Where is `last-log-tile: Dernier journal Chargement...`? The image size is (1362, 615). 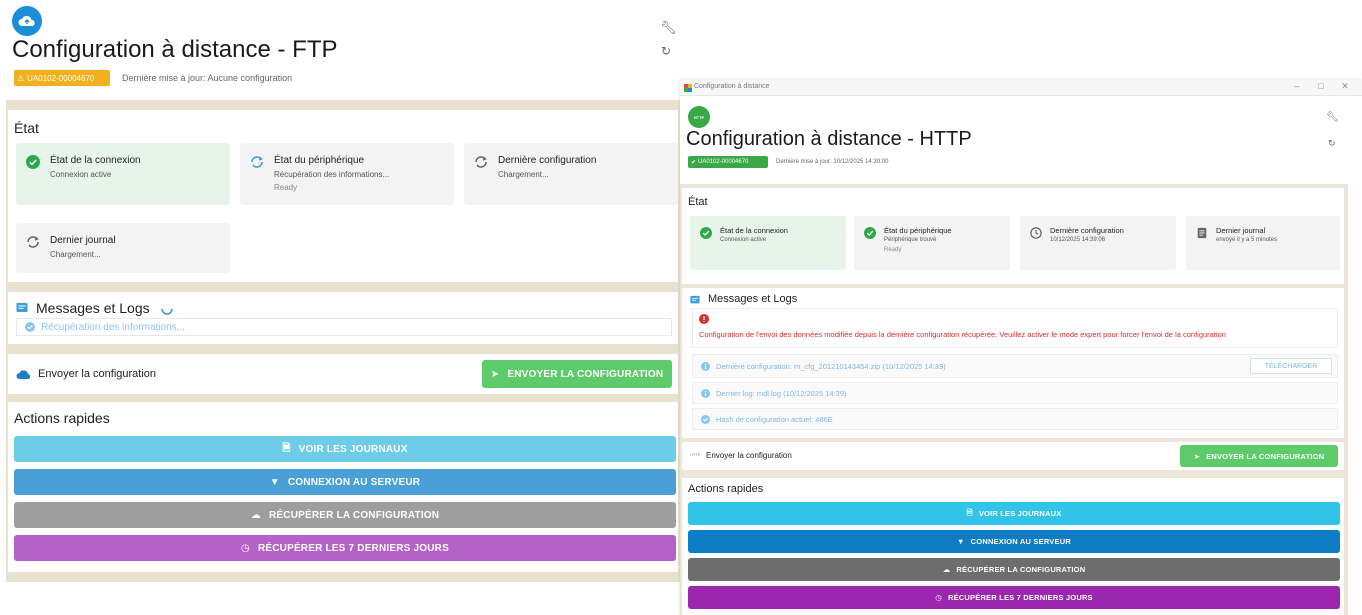
last-log-tile: Dernier journal Chargement... is located at coordinates (123, 248).